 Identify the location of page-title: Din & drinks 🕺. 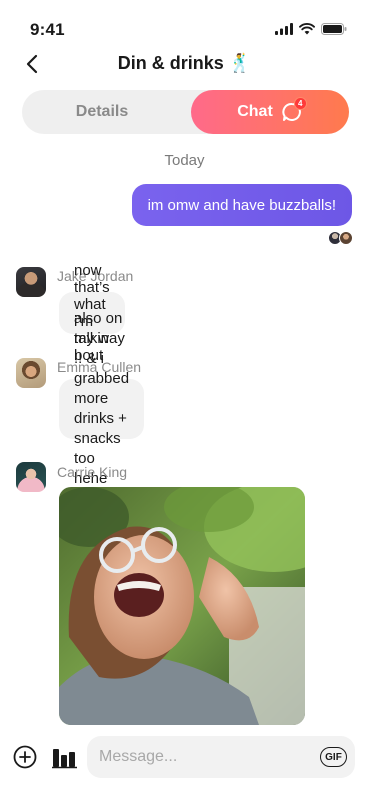
(184, 63).